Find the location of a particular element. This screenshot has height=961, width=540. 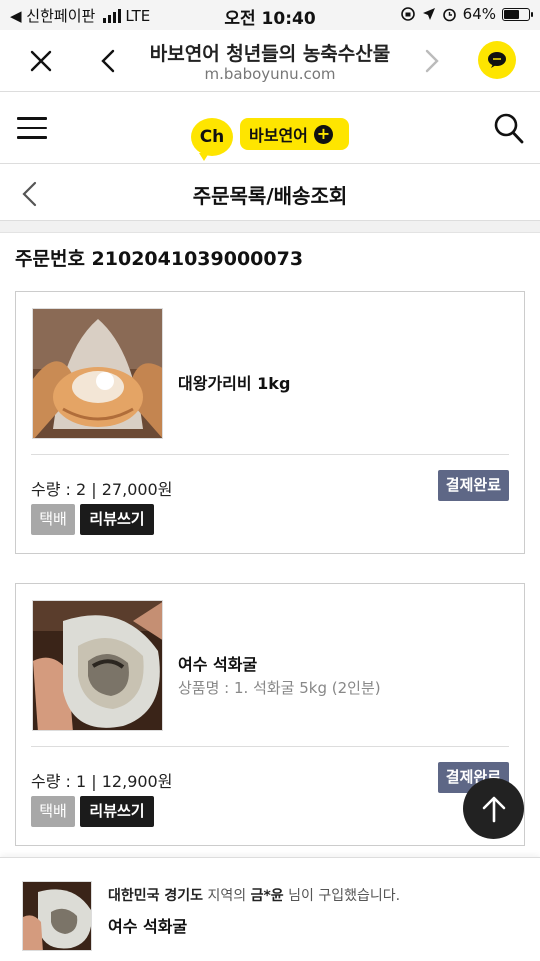

browser-title: 바보연어 청년들의 농축수산물 is located at coordinates (270, 54).